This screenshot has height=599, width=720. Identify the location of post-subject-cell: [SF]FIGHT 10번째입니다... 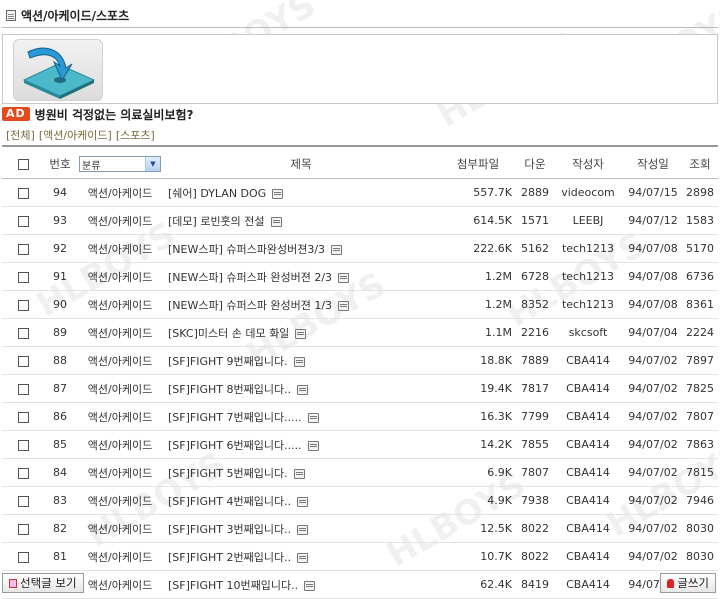
(301, 584).